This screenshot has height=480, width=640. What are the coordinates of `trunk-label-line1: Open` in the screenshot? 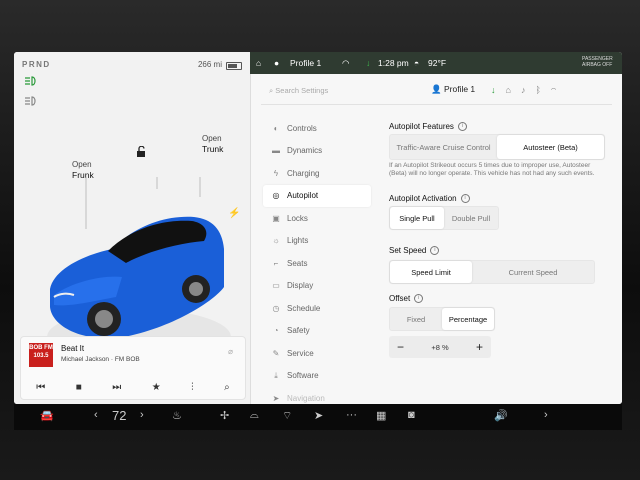 It's located at (212, 138).